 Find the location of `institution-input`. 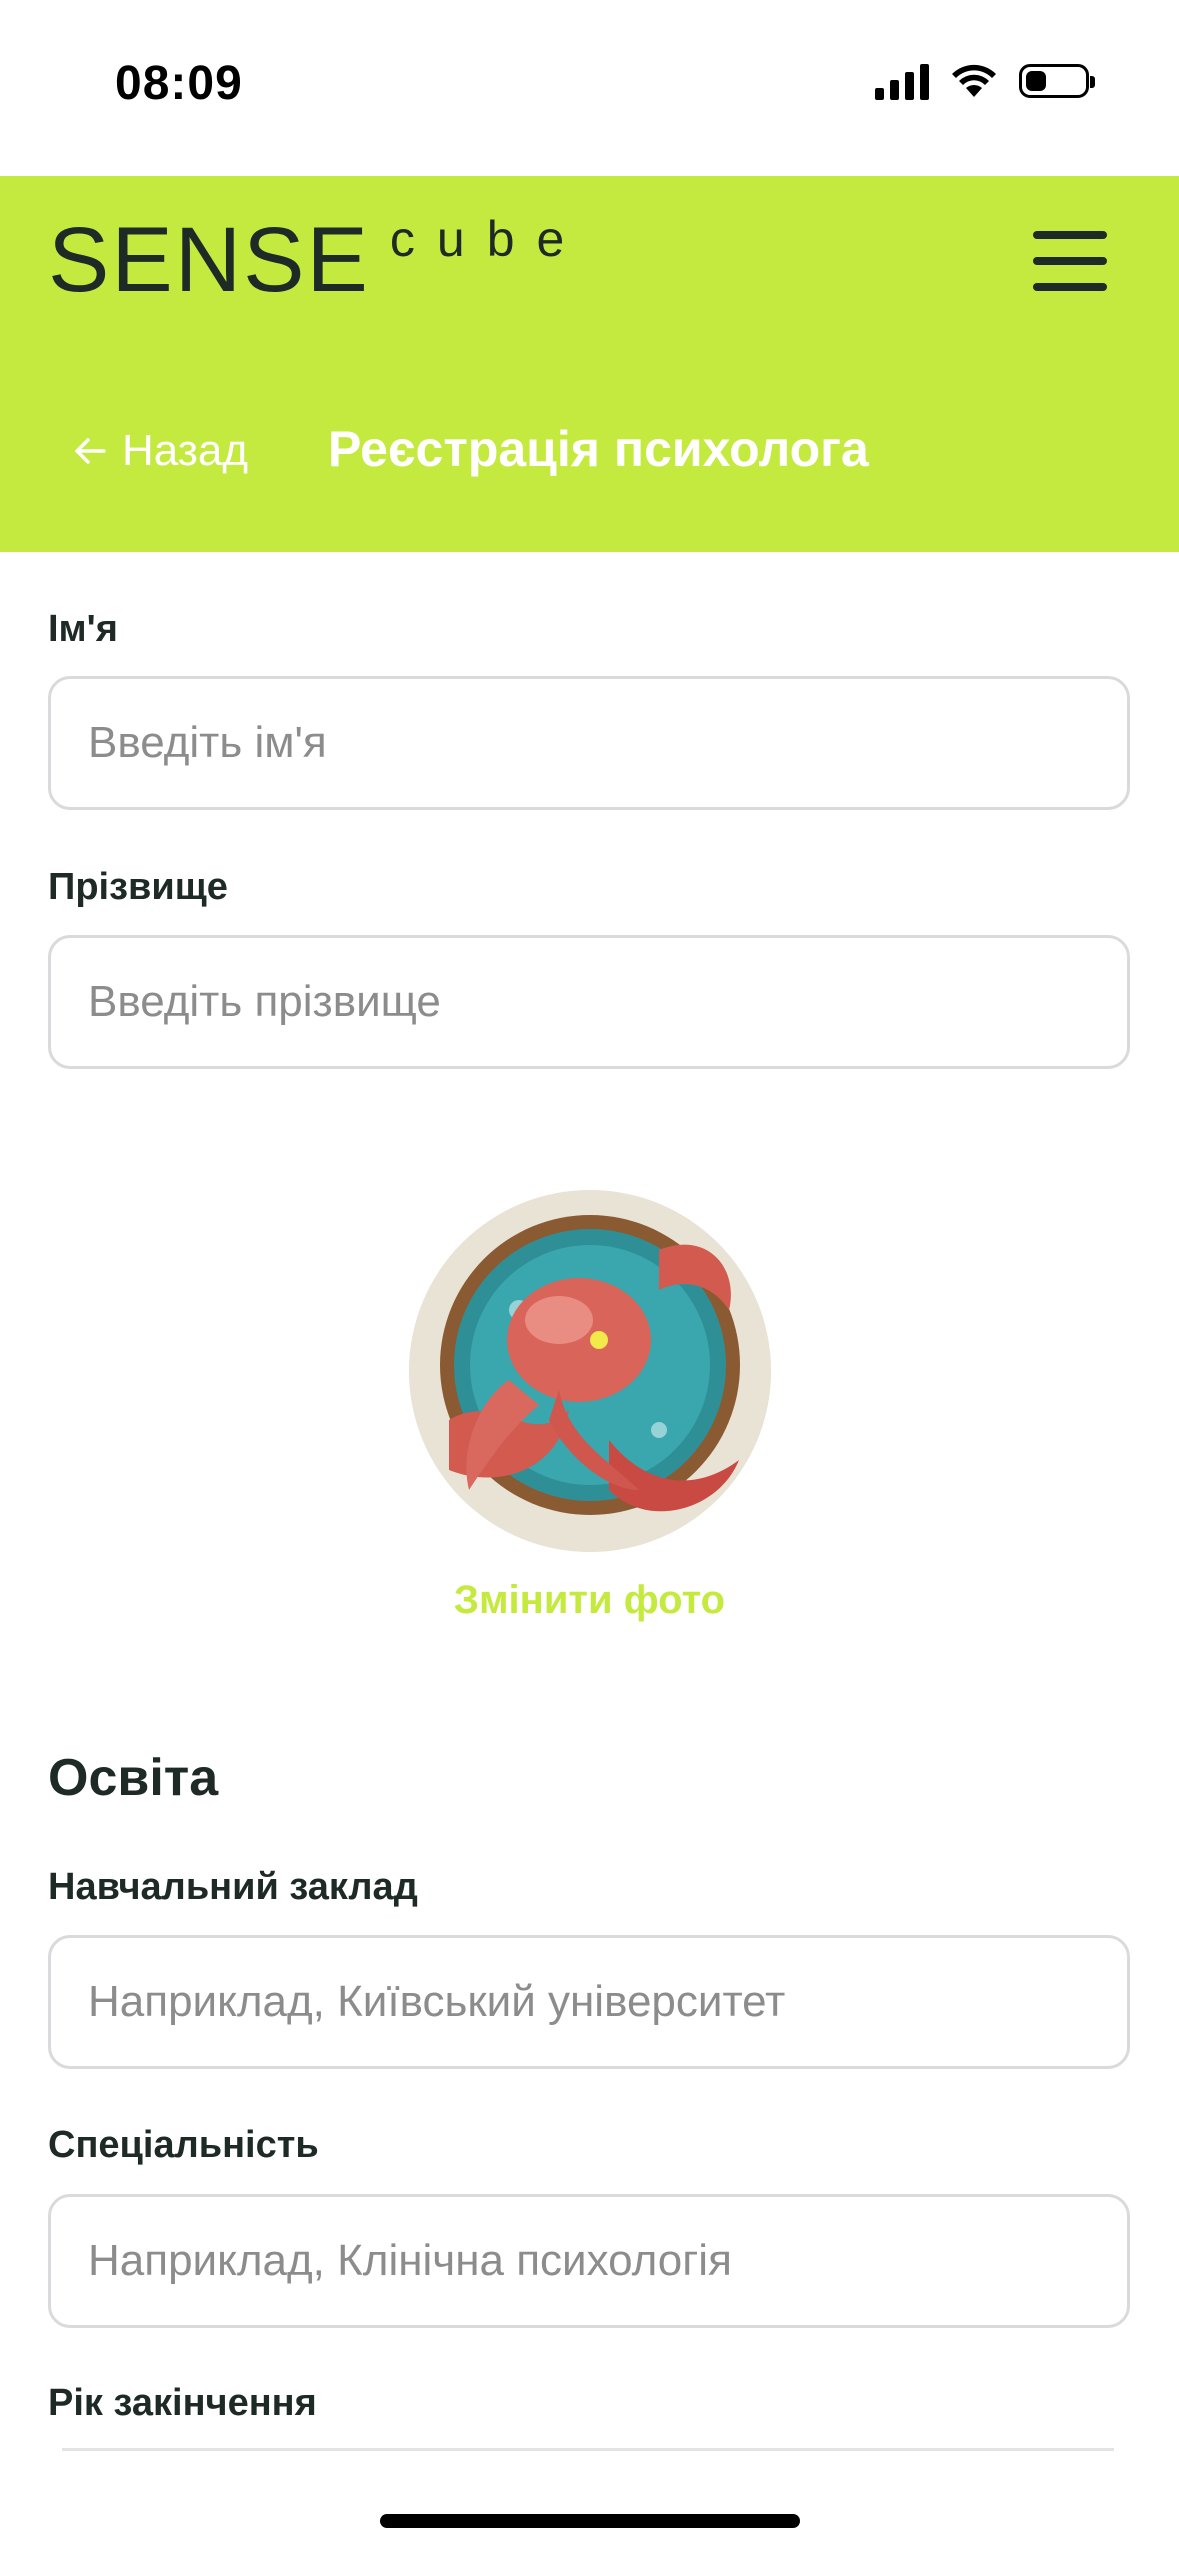

institution-input is located at coordinates (589, 2002).